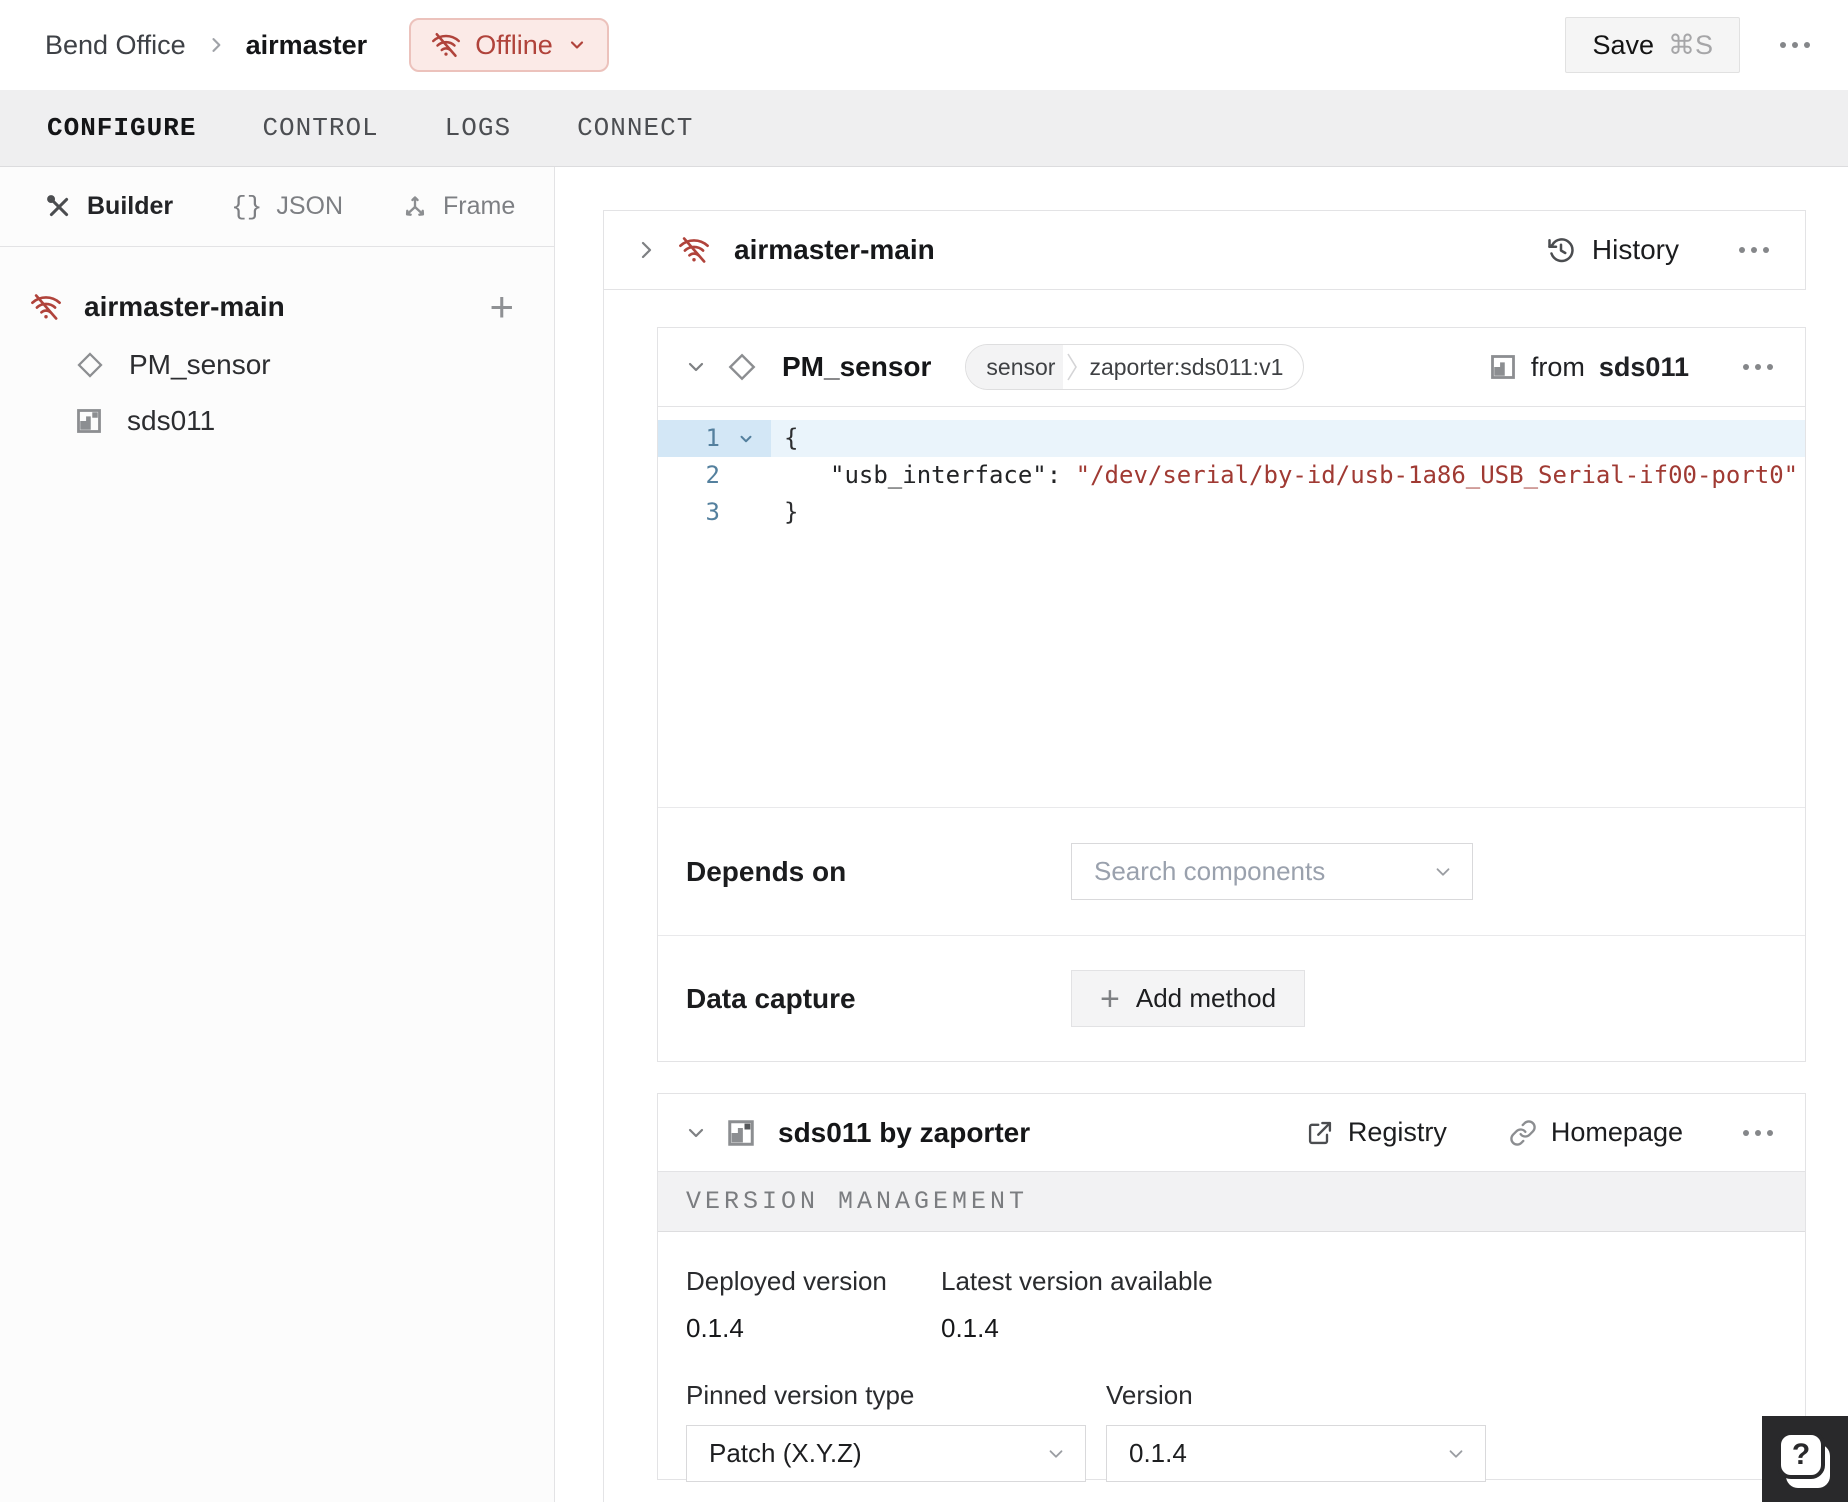 The height and width of the screenshot is (1502, 1848). Describe the element at coordinates (501, 307) in the screenshot. I see `add-component-button: +` at that location.